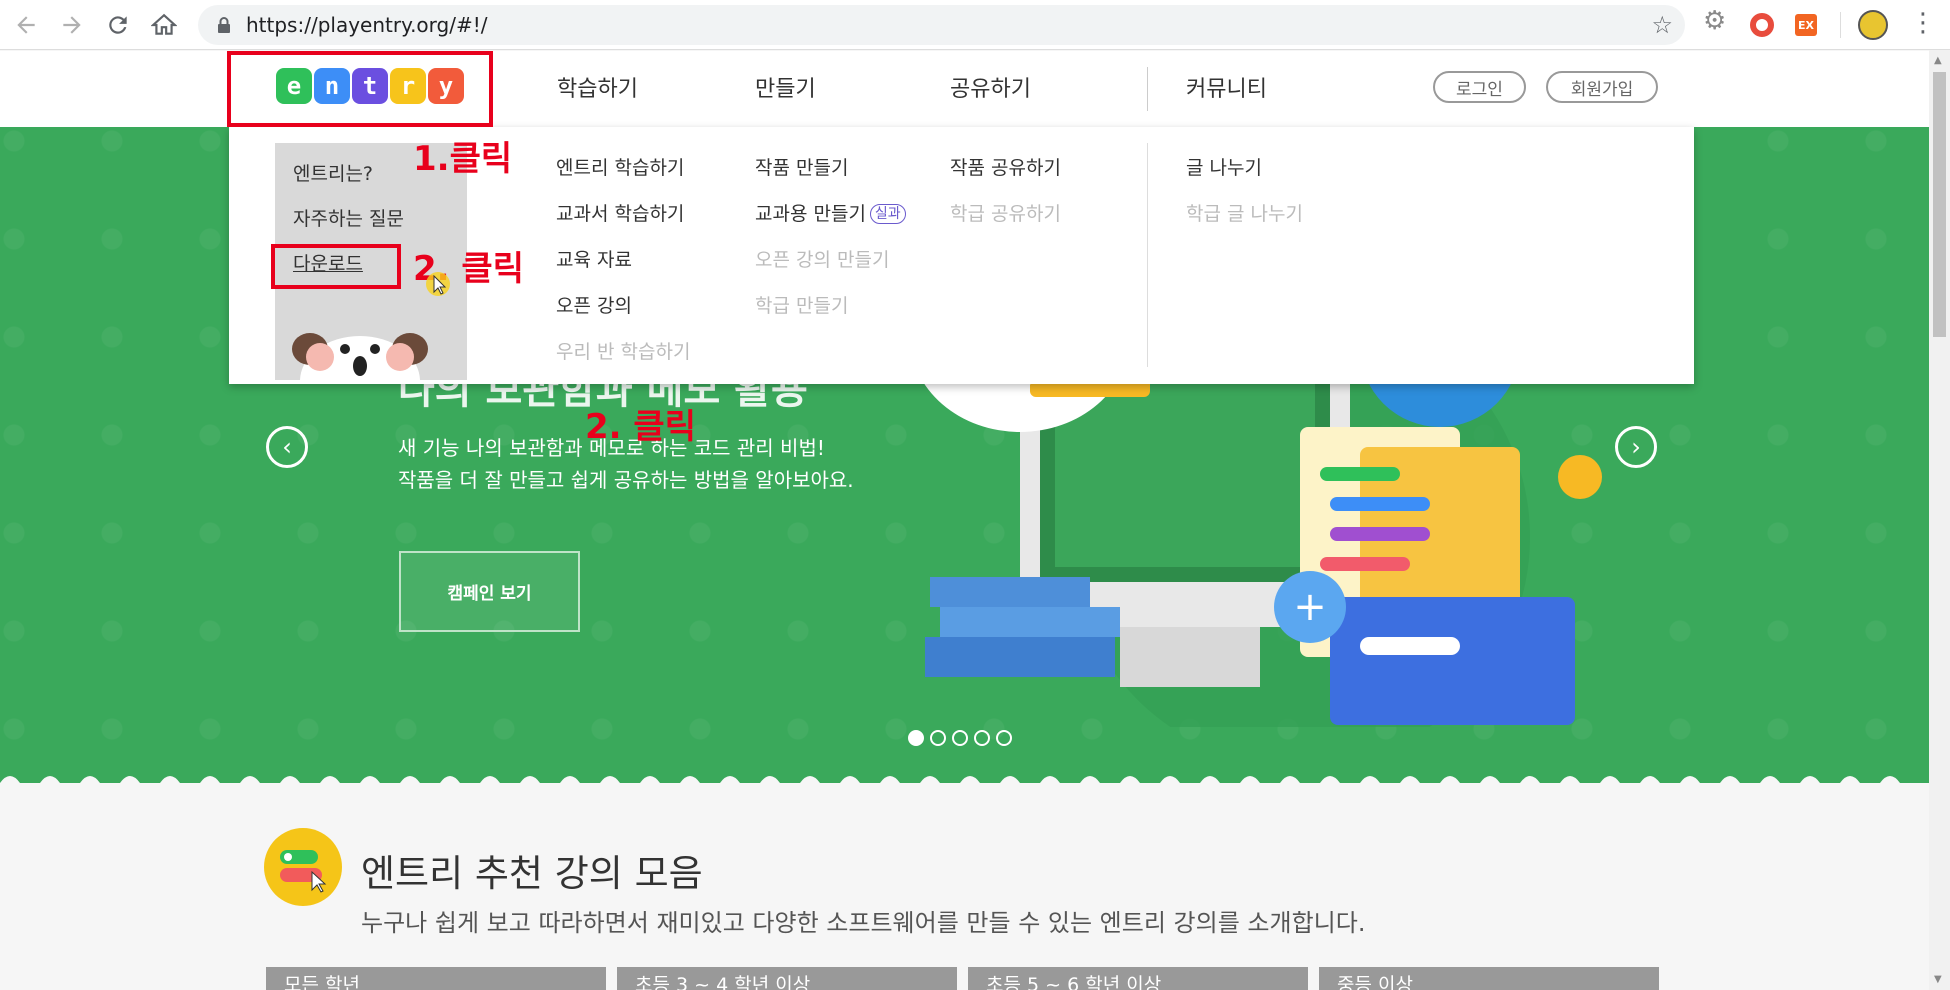  Describe the element at coordinates (333, 172) in the screenshot. I see `about-what-is-entry: 엔트리는?` at that location.